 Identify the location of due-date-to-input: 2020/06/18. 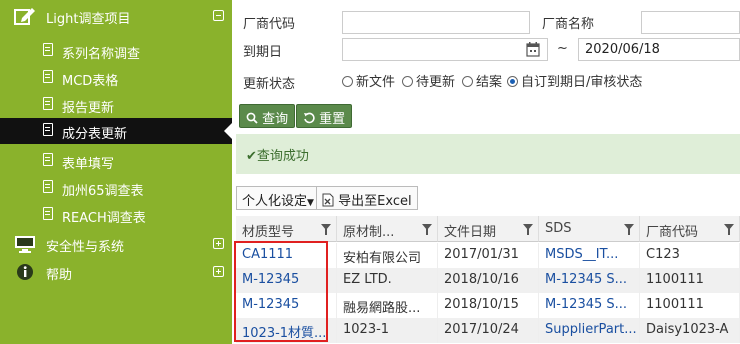
(659, 49).